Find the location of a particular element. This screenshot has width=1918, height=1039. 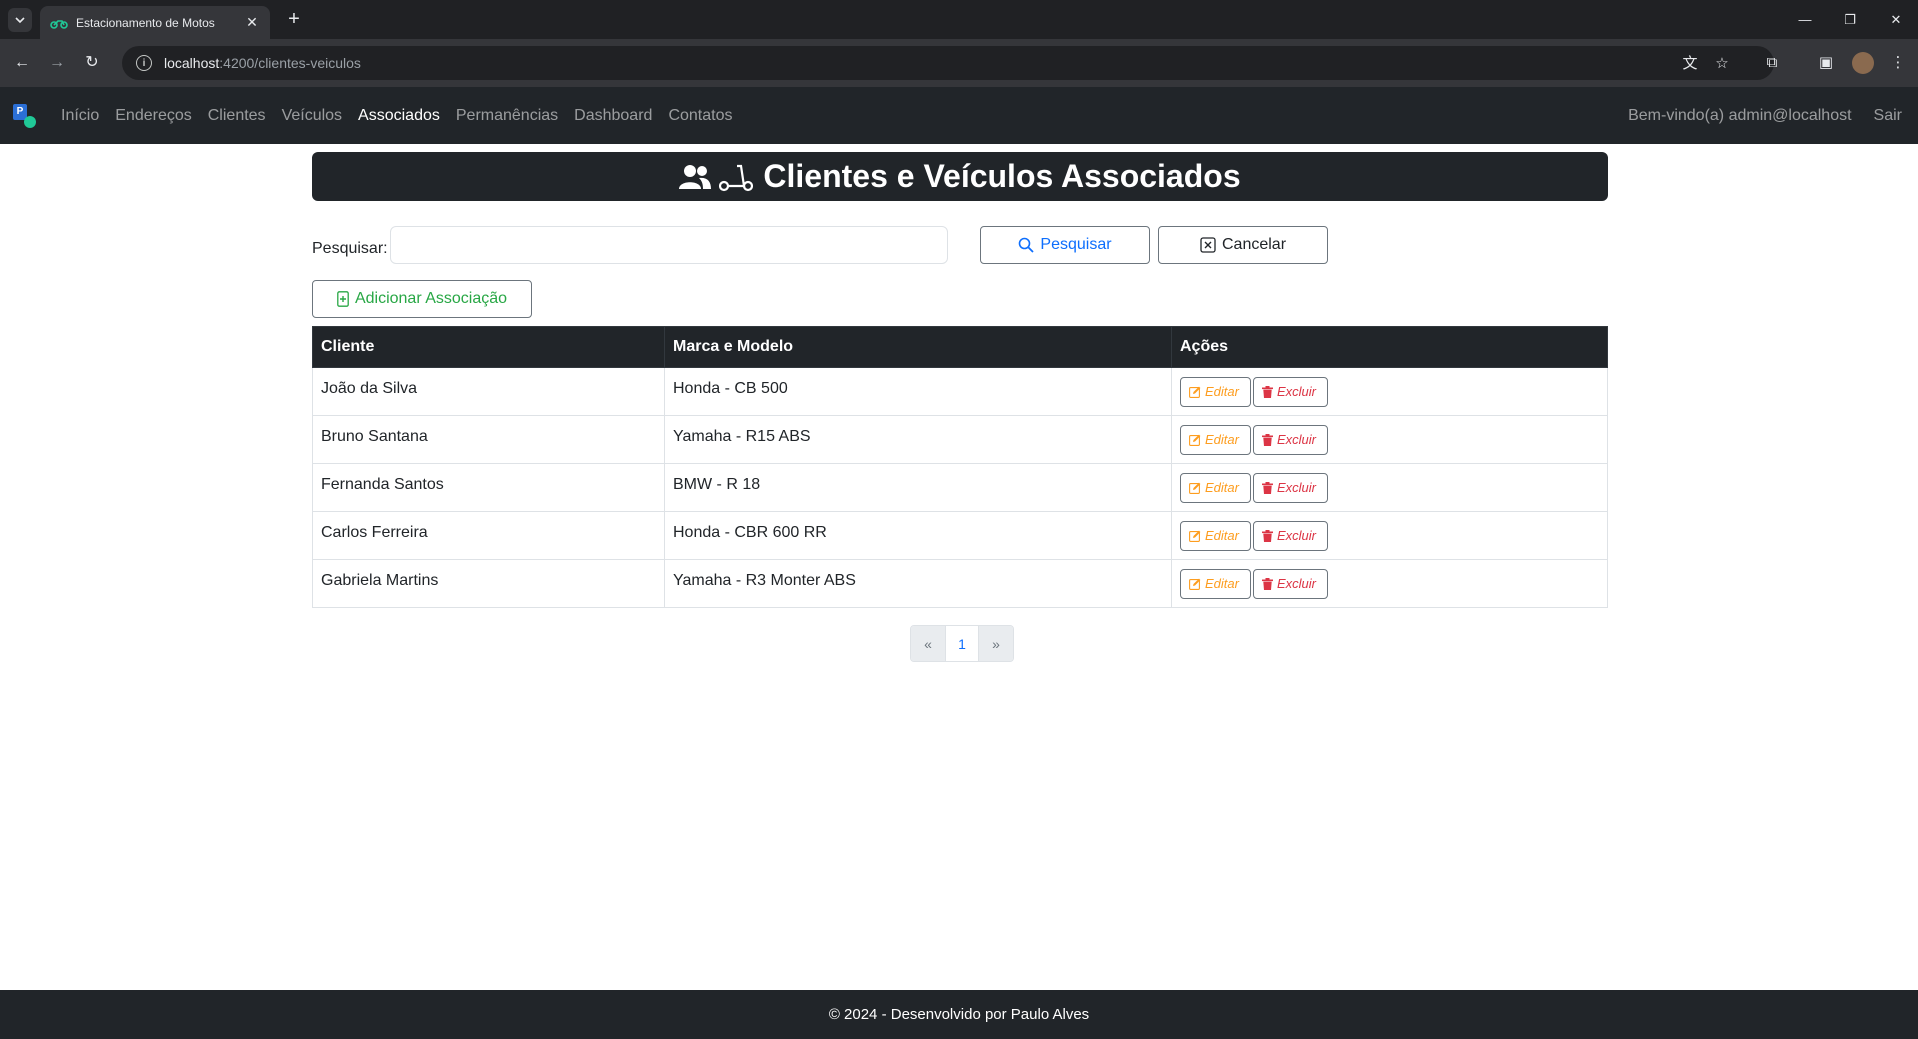

cell-cliente: João da Silva is located at coordinates (488, 391).